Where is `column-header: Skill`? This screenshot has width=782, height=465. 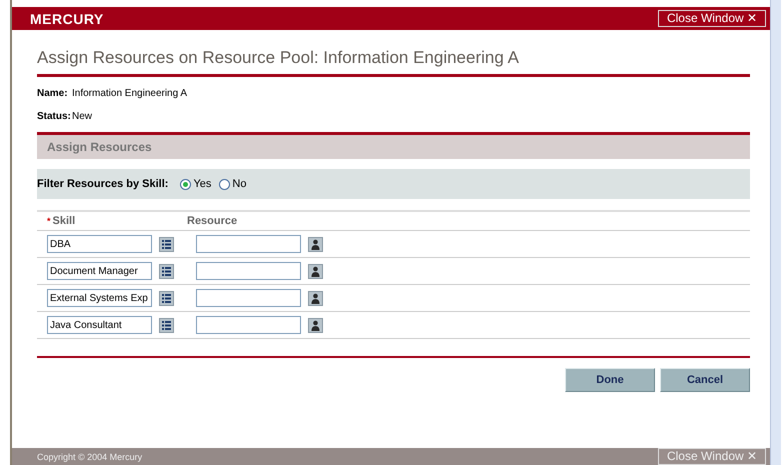 column-header: Skill is located at coordinates (64, 221).